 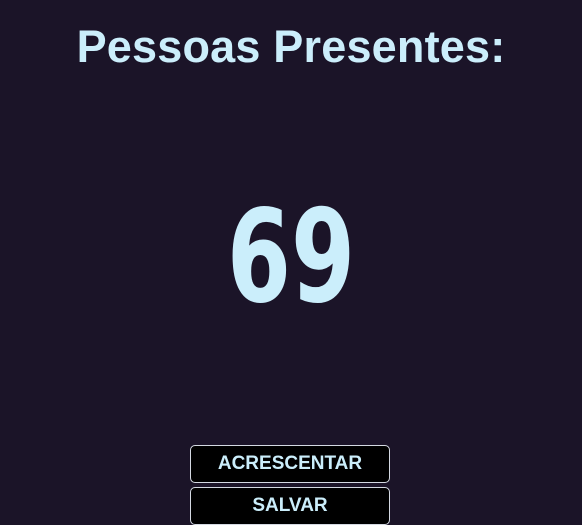 I want to click on add-button: ACRESCENTAR, so click(x=290, y=464).